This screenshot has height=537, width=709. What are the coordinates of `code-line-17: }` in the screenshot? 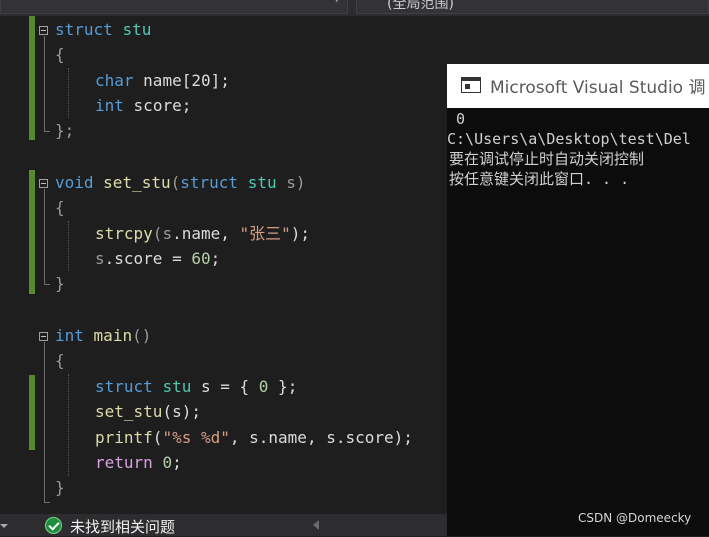 It's located at (60, 487).